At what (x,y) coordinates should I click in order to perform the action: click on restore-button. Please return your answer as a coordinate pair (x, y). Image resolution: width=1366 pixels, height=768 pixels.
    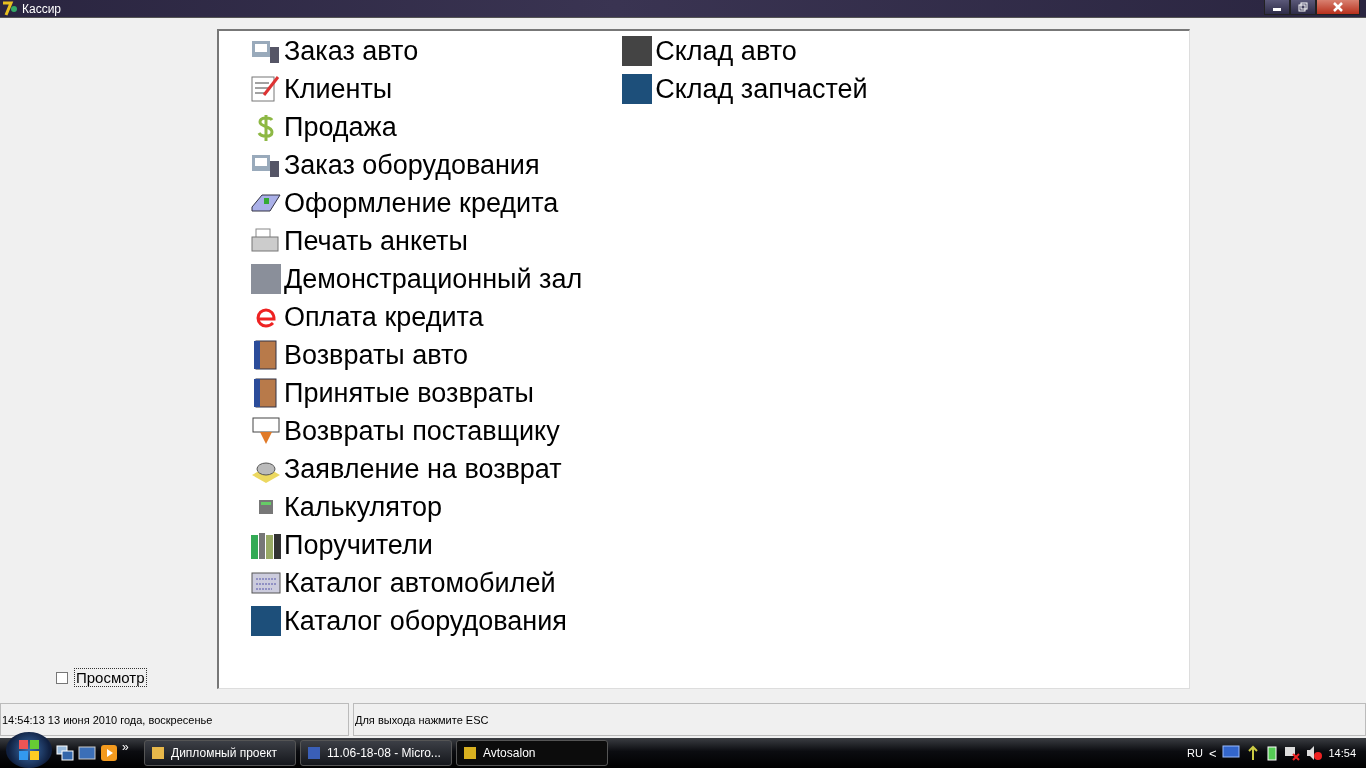
    Looking at the image, I should click on (1303, 7).